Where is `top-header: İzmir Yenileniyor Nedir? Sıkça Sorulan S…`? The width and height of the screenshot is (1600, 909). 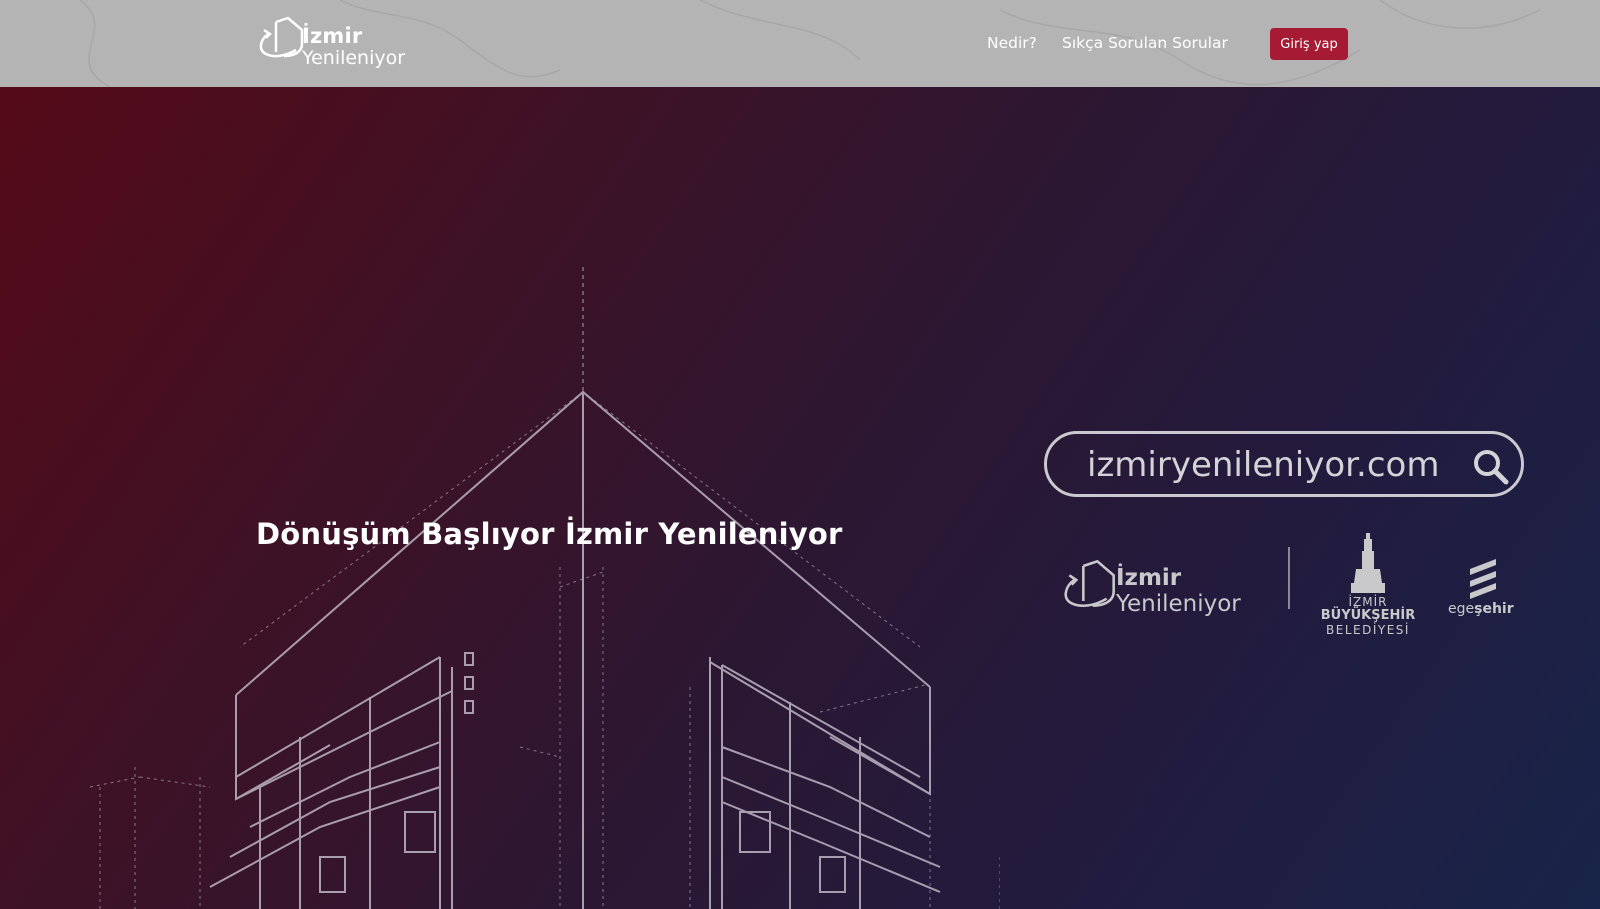
top-header: İzmir Yenileniyor Nedir? Sıkça Sorulan S… is located at coordinates (800, 43).